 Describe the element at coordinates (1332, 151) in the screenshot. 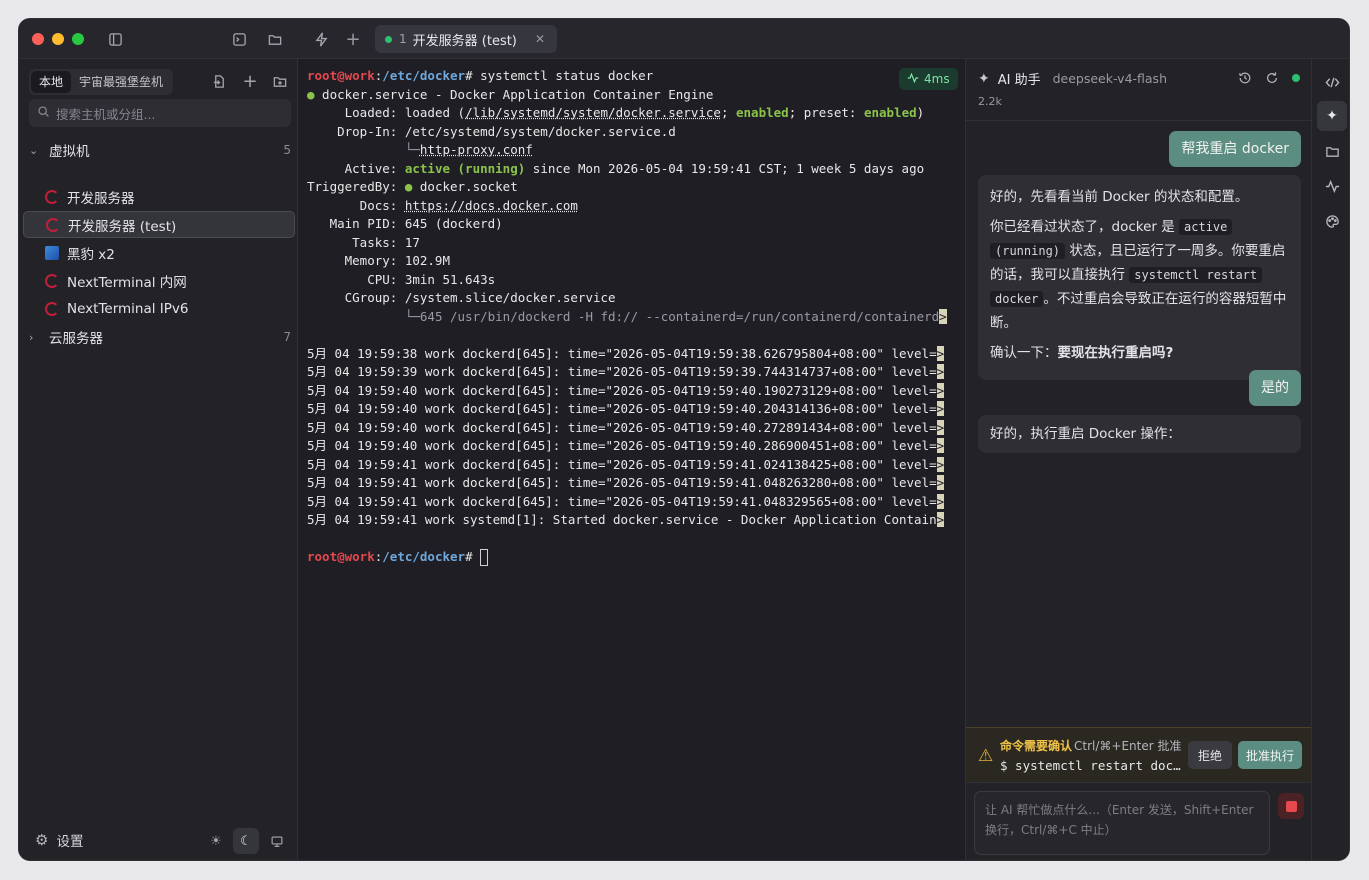

I see `files-icon` at that location.